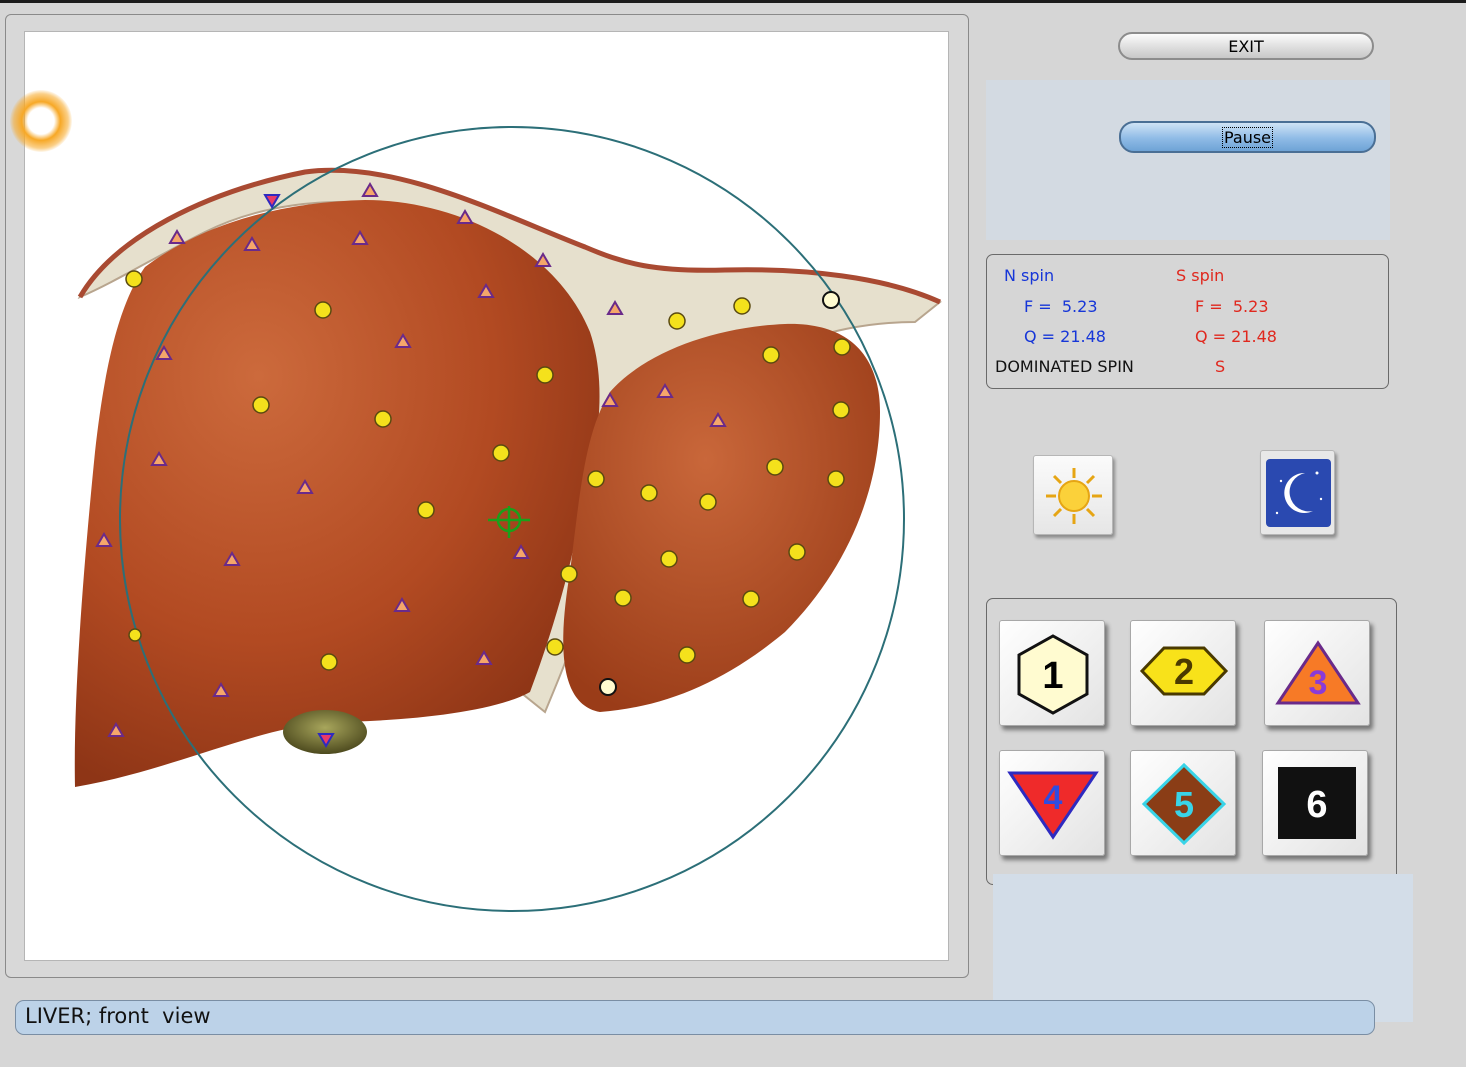 The width and height of the screenshot is (1466, 1067). Describe the element at coordinates (1061, 306) in the screenshot. I see `n-spin-f: F = 5.23` at that location.